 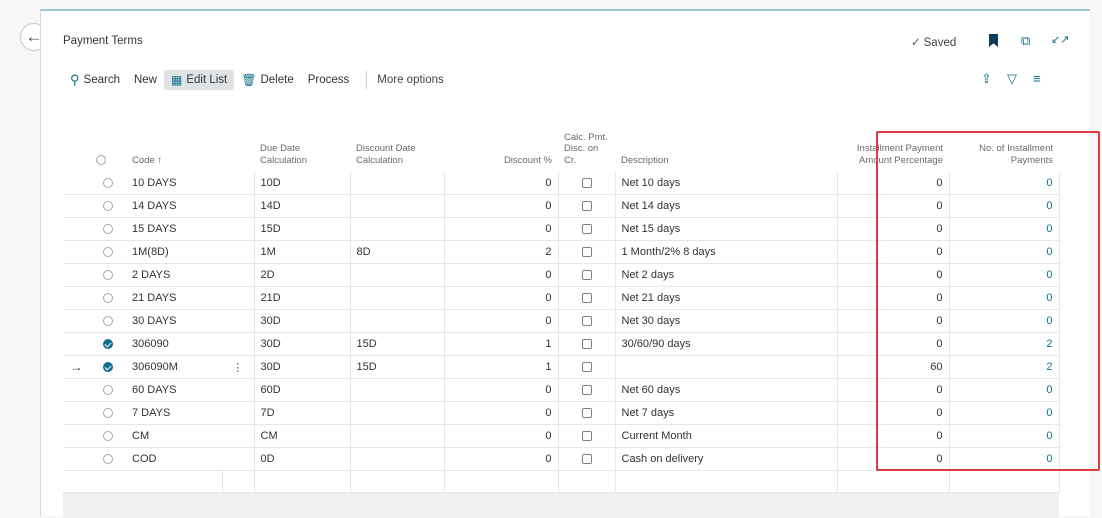 I want to click on col-header-description: Description, so click(x=726, y=141).